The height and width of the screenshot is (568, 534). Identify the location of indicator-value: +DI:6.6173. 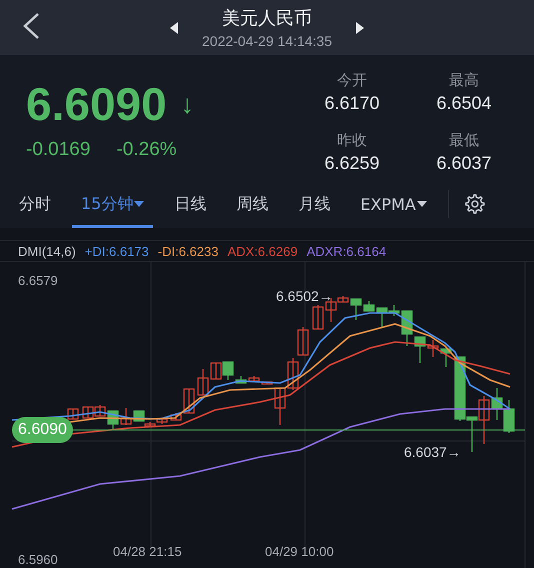
(116, 251).